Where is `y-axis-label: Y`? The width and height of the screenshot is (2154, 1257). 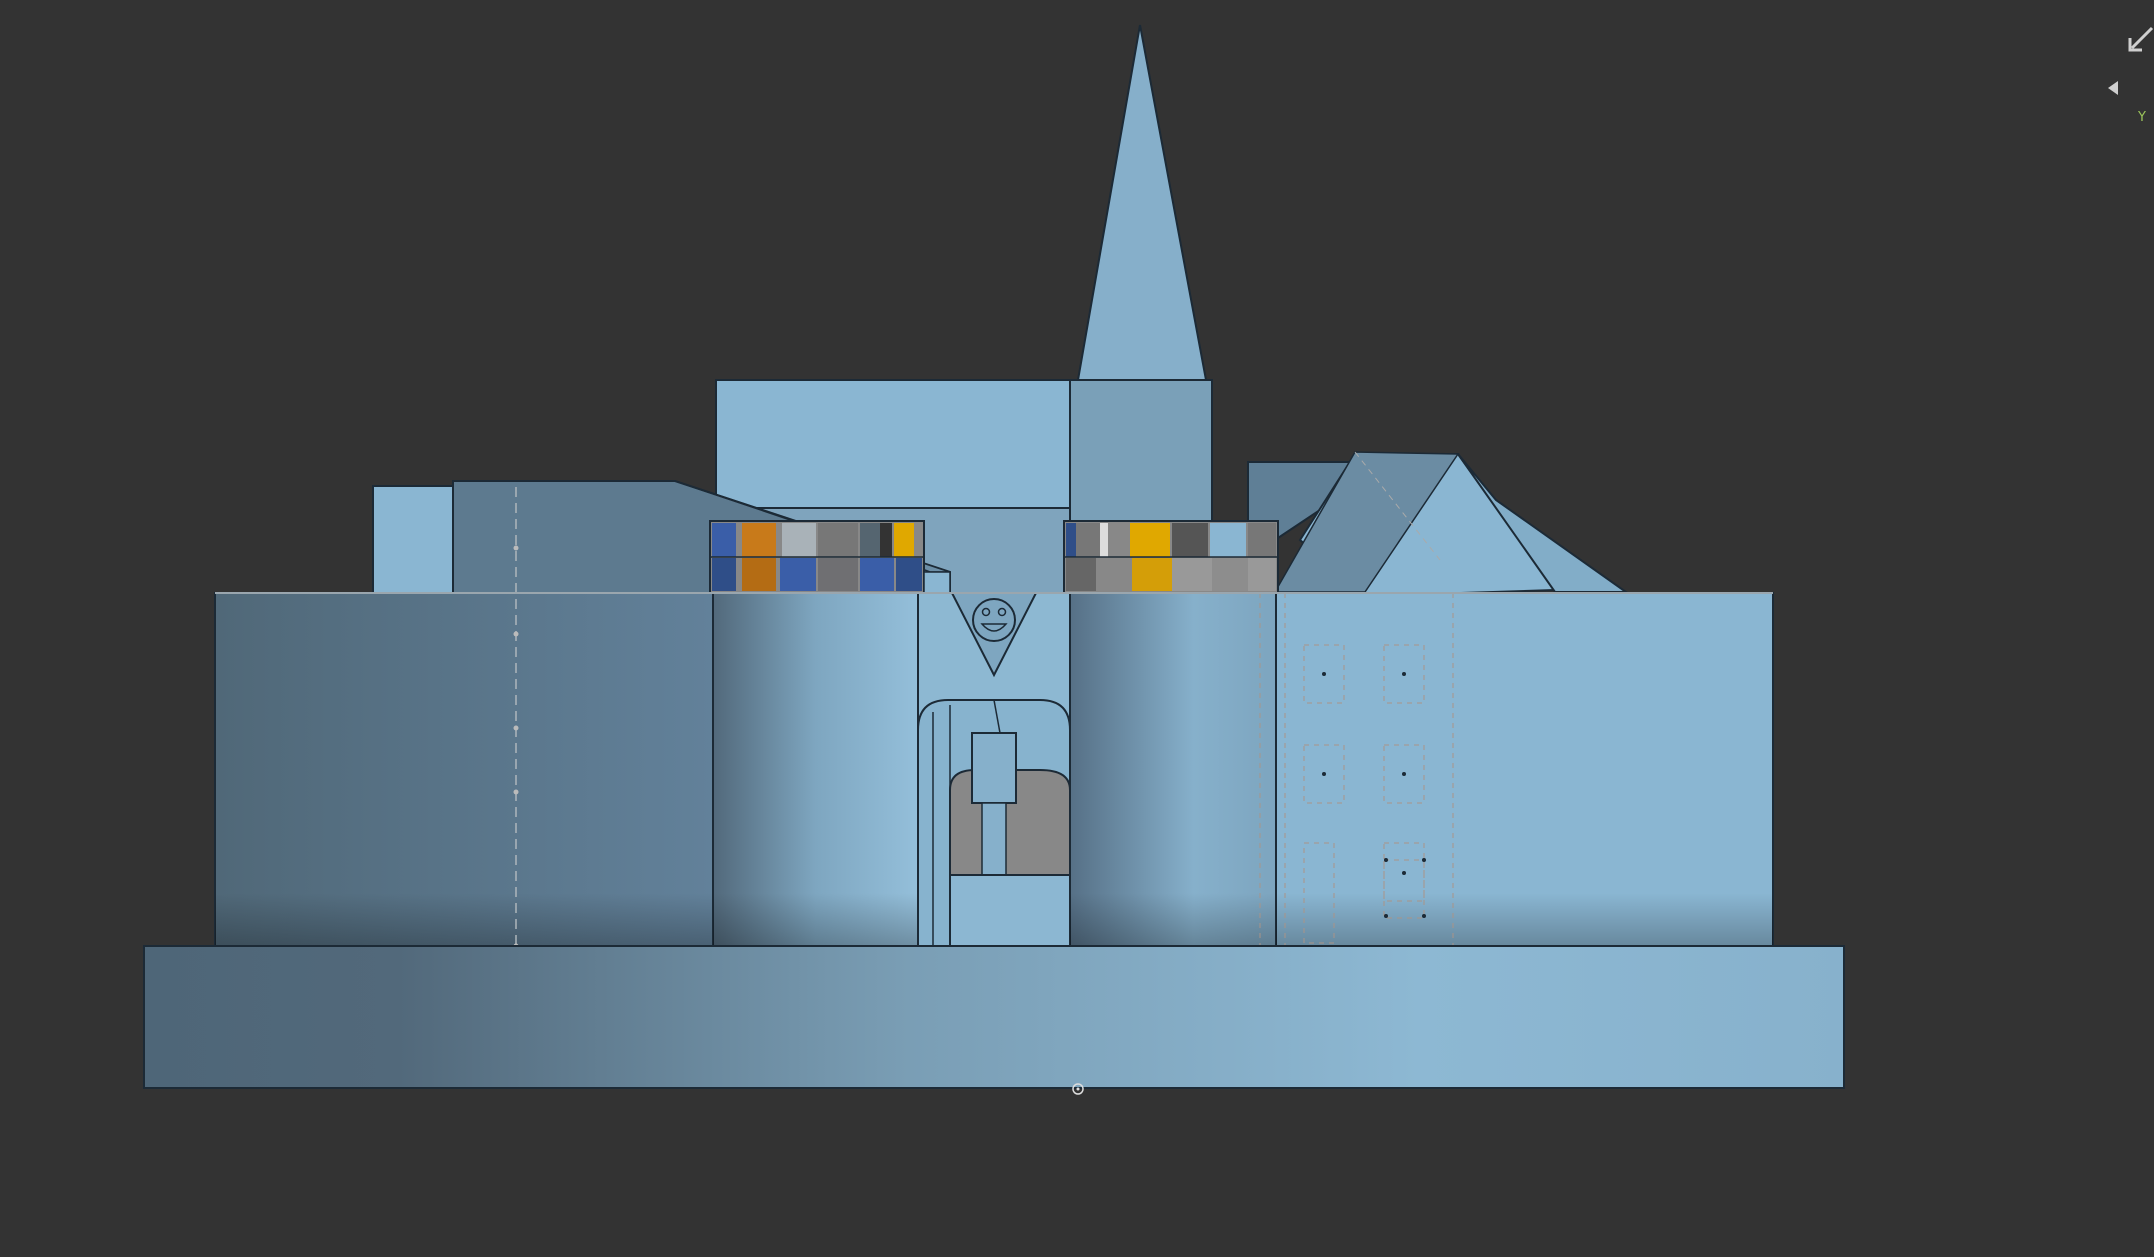
y-axis-label: Y is located at coordinates (2142, 117).